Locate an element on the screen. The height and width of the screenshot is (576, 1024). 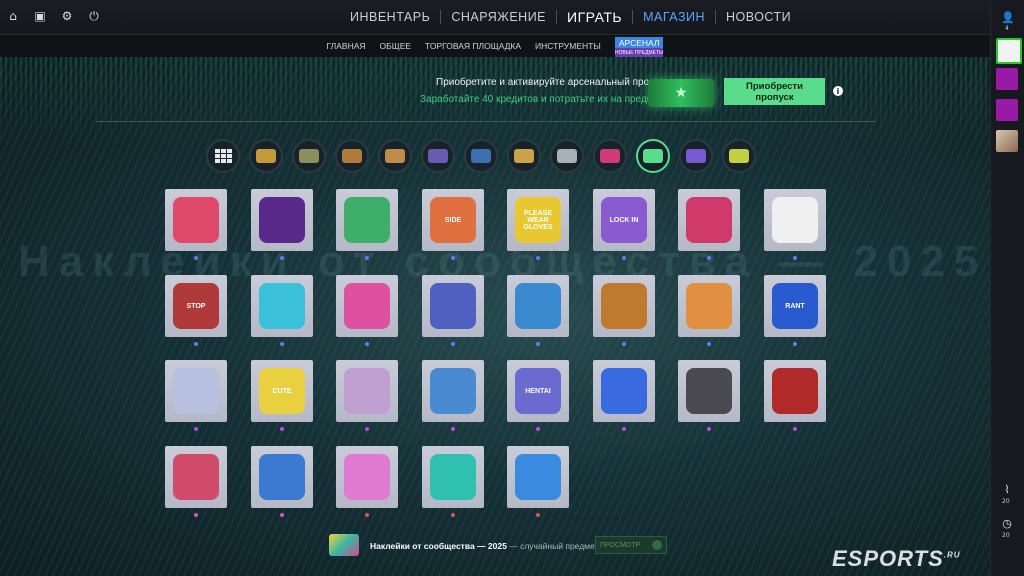
history-count: 20 is located at coordinates (1006, 535).